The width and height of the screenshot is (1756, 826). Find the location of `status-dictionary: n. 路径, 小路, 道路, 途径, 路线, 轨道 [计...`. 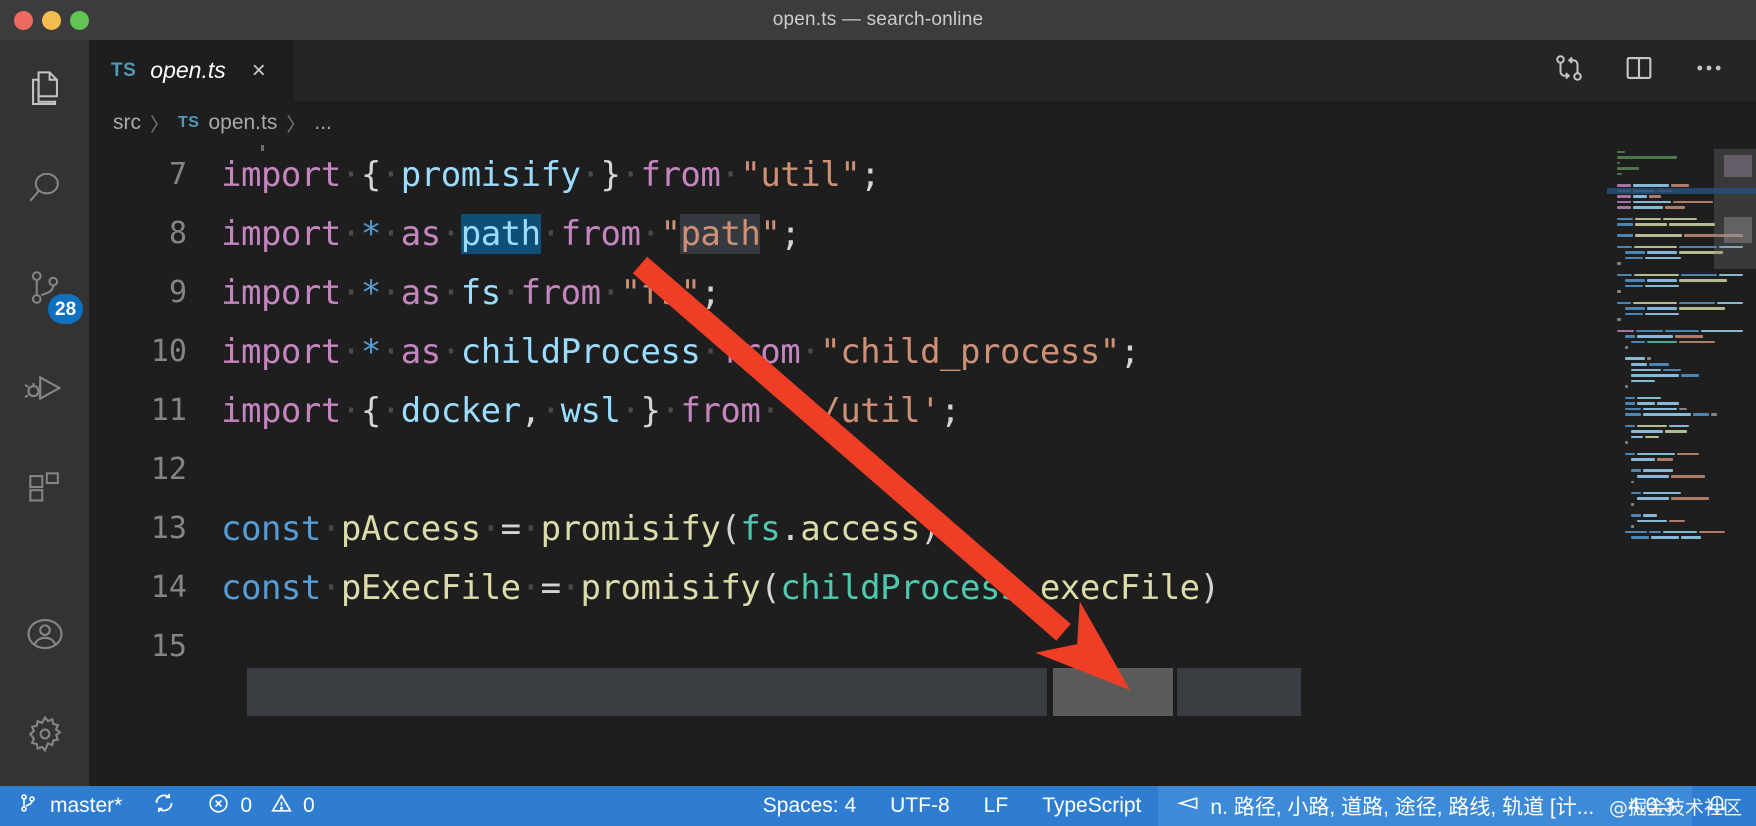

status-dictionary: n. 路径, 小路, 道路, 途径, 路线, 轨道 [计... is located at coordinates (1385, 806).